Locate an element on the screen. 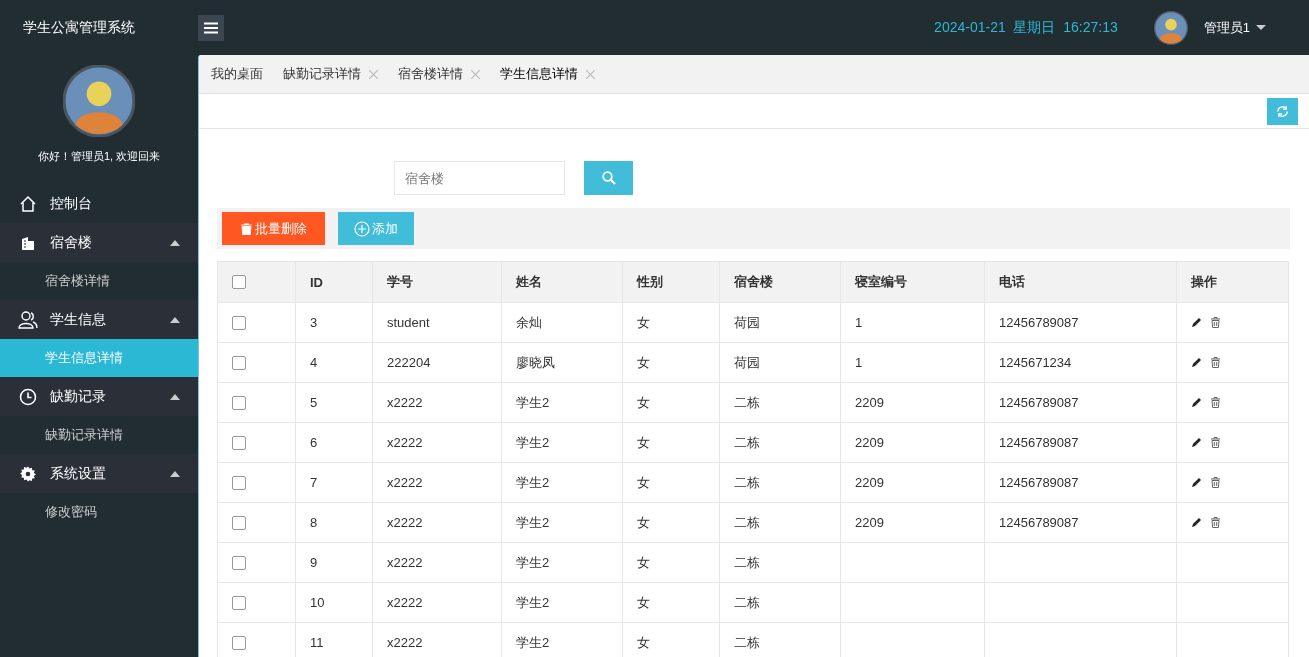  clock-icon is located at coordinates (28, 396).